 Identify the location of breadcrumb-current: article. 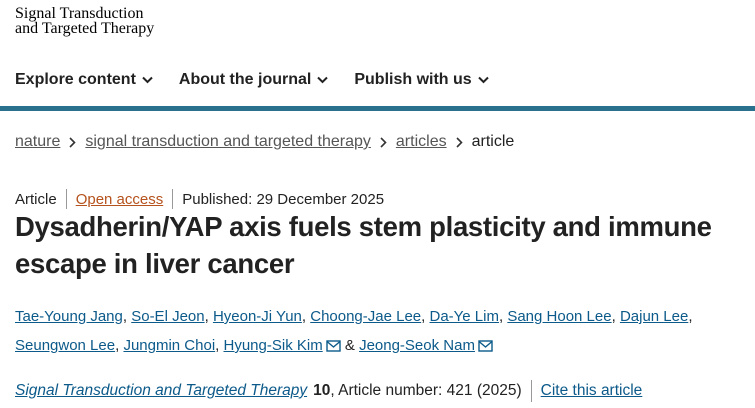
(493, 141).